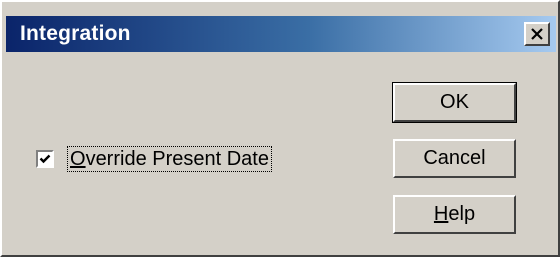  What do you see at coordinates (75, 33) in the screenshot?
I see `window-title: Integration` at bounding box center [75, 33].